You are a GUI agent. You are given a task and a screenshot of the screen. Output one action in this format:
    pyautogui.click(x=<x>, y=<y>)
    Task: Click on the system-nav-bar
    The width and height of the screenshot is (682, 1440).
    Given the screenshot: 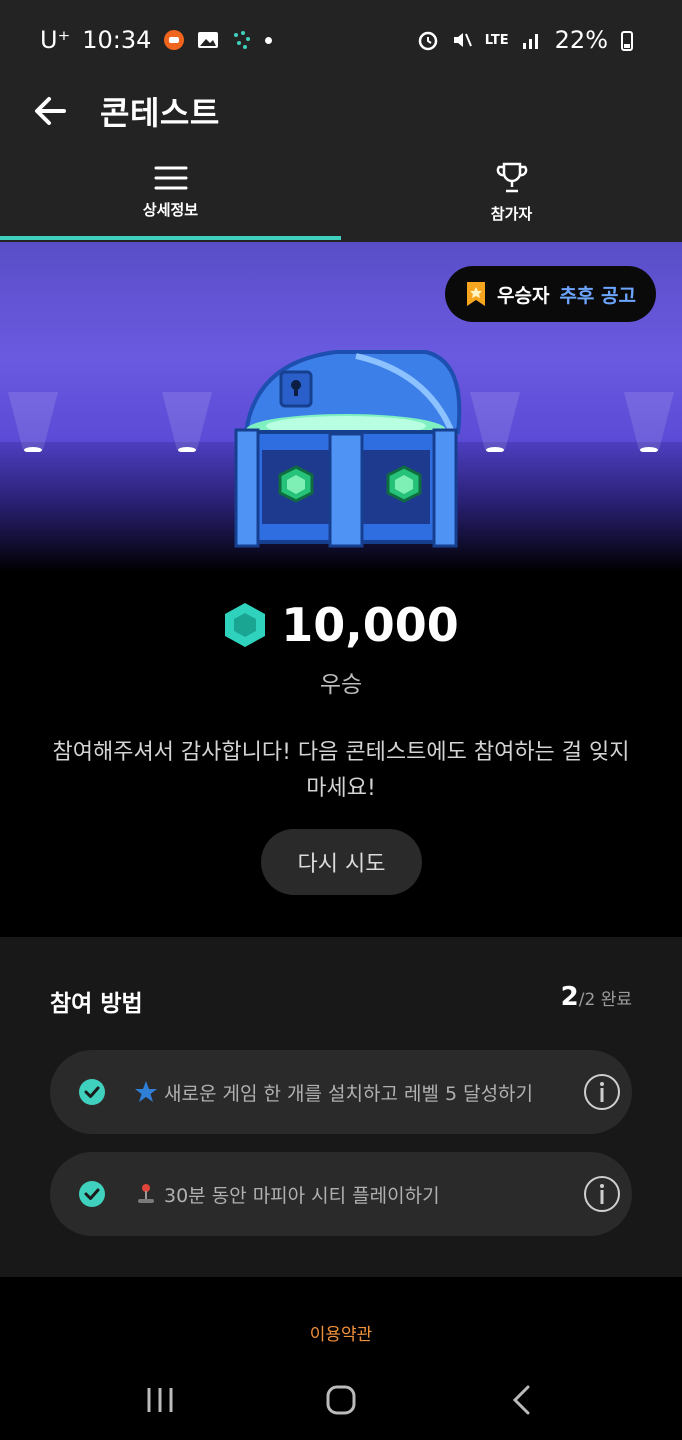 What is the action you would take?
    pyautogui.click(x=341, y=1400)
    